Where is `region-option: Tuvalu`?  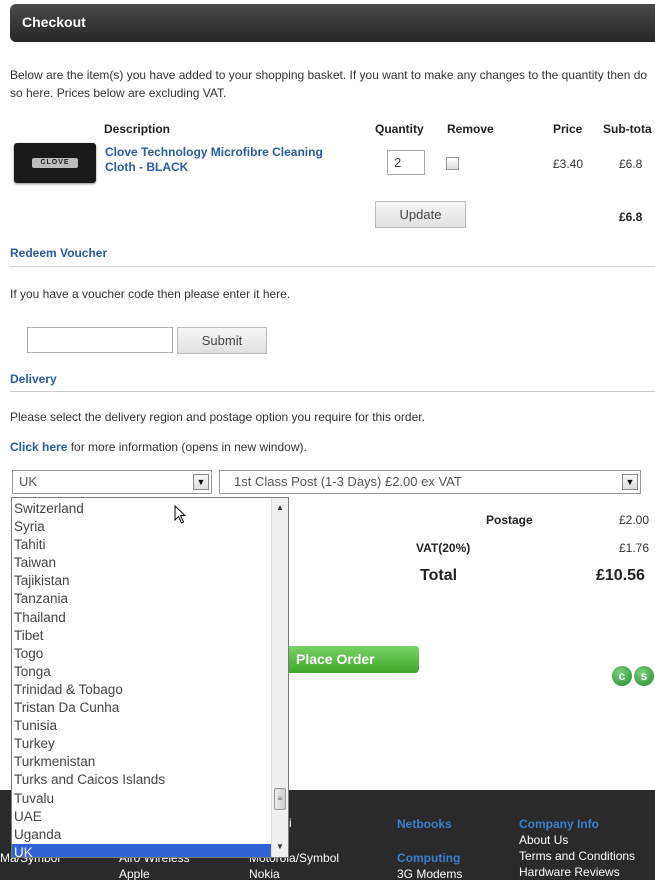
region-option: Tuvalu is located at coordinates (141, 799).